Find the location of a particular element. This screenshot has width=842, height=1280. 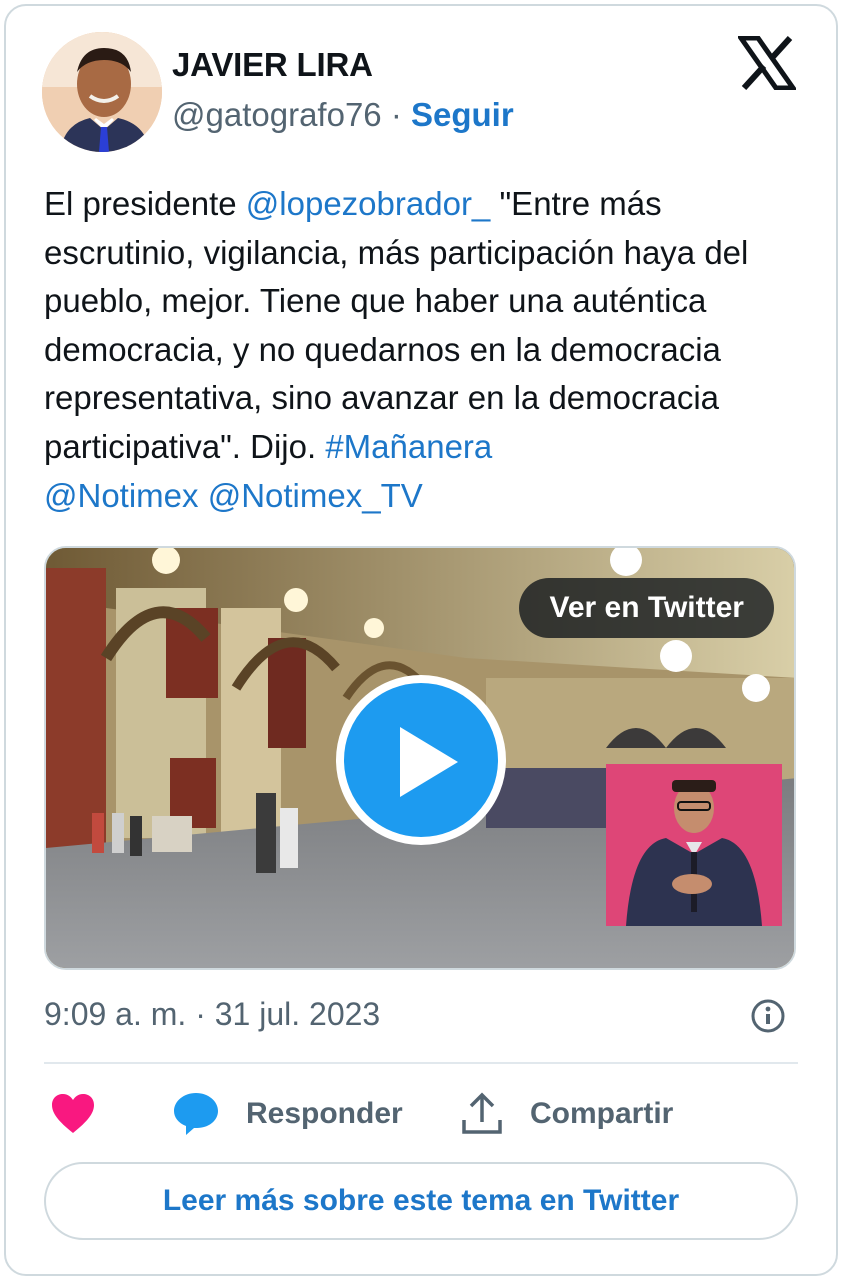

heart-icon is located at coordinates (73, 1113).